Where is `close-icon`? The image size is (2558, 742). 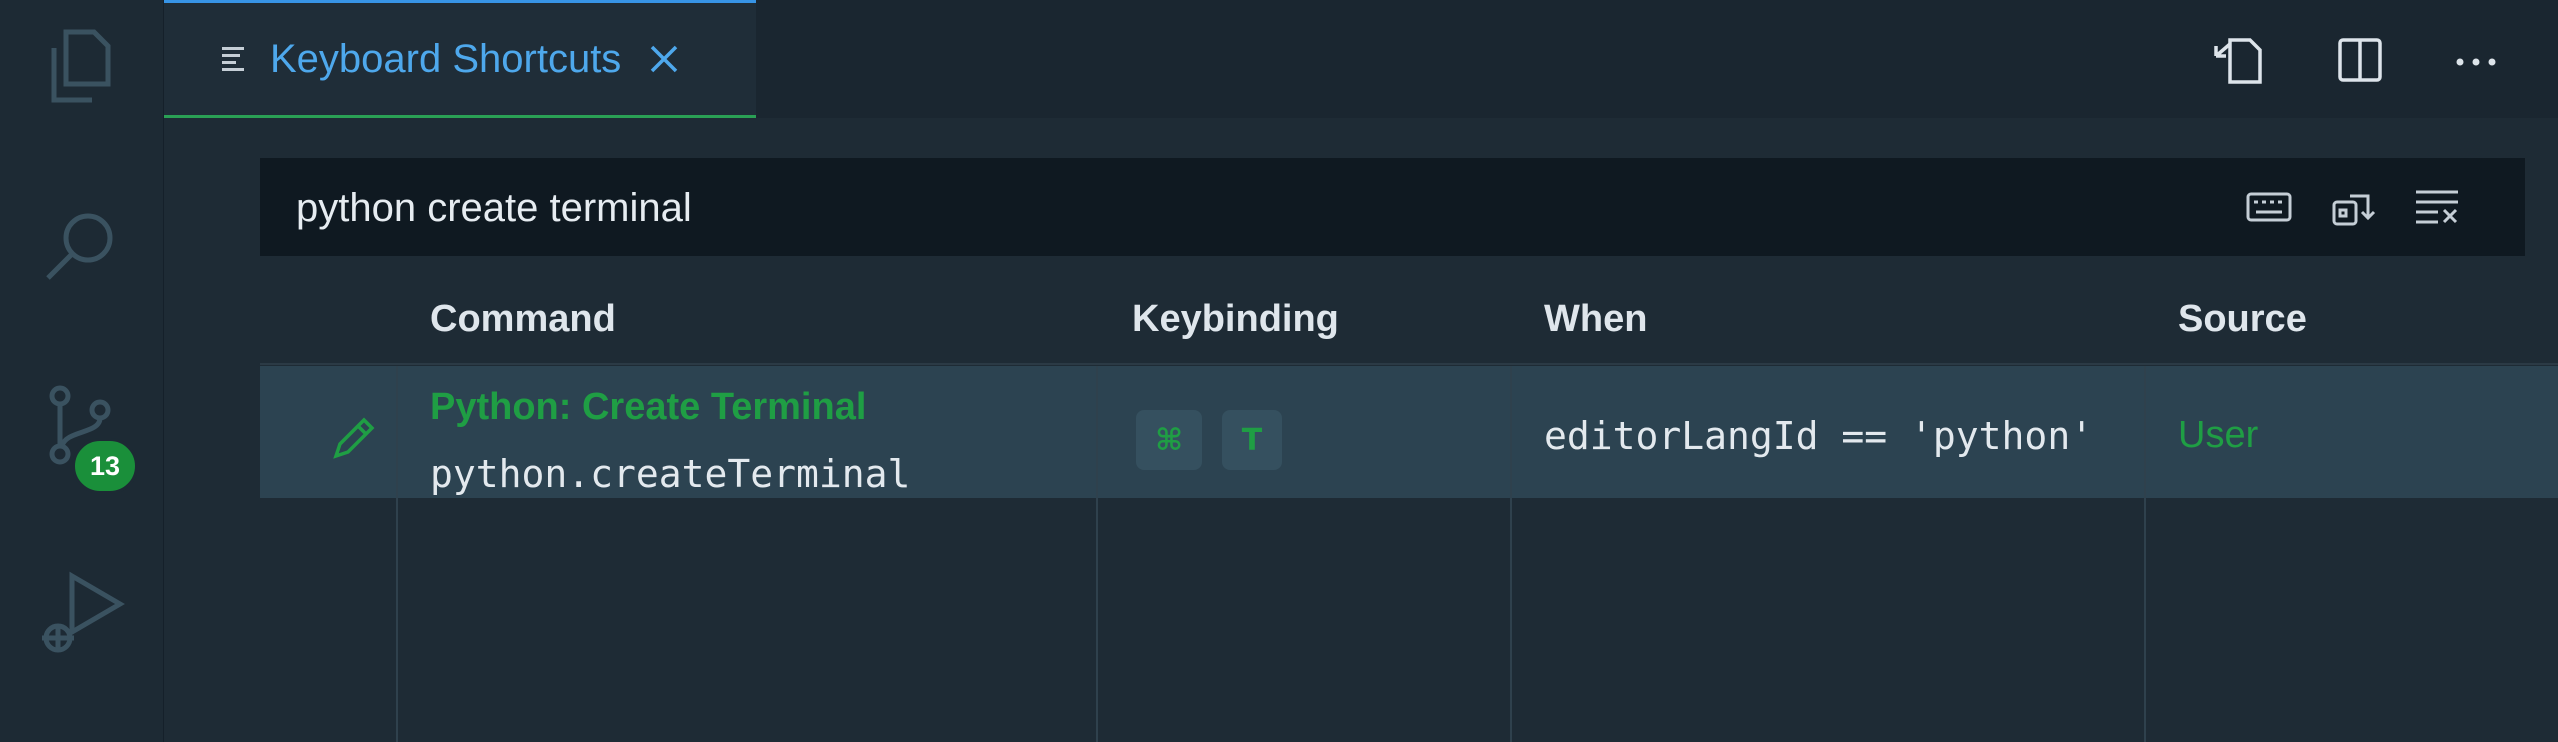 close-icon is located at coordinates (664, 59).